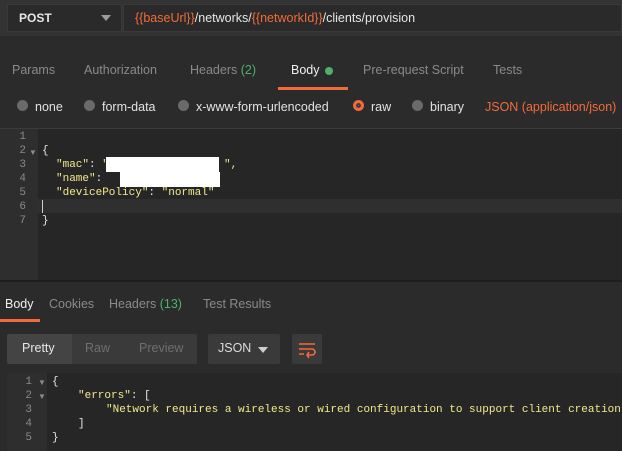 The width and height of the screenshot is (622, 451). I want to click on json-key-mac: "mac", so click(73, 165).